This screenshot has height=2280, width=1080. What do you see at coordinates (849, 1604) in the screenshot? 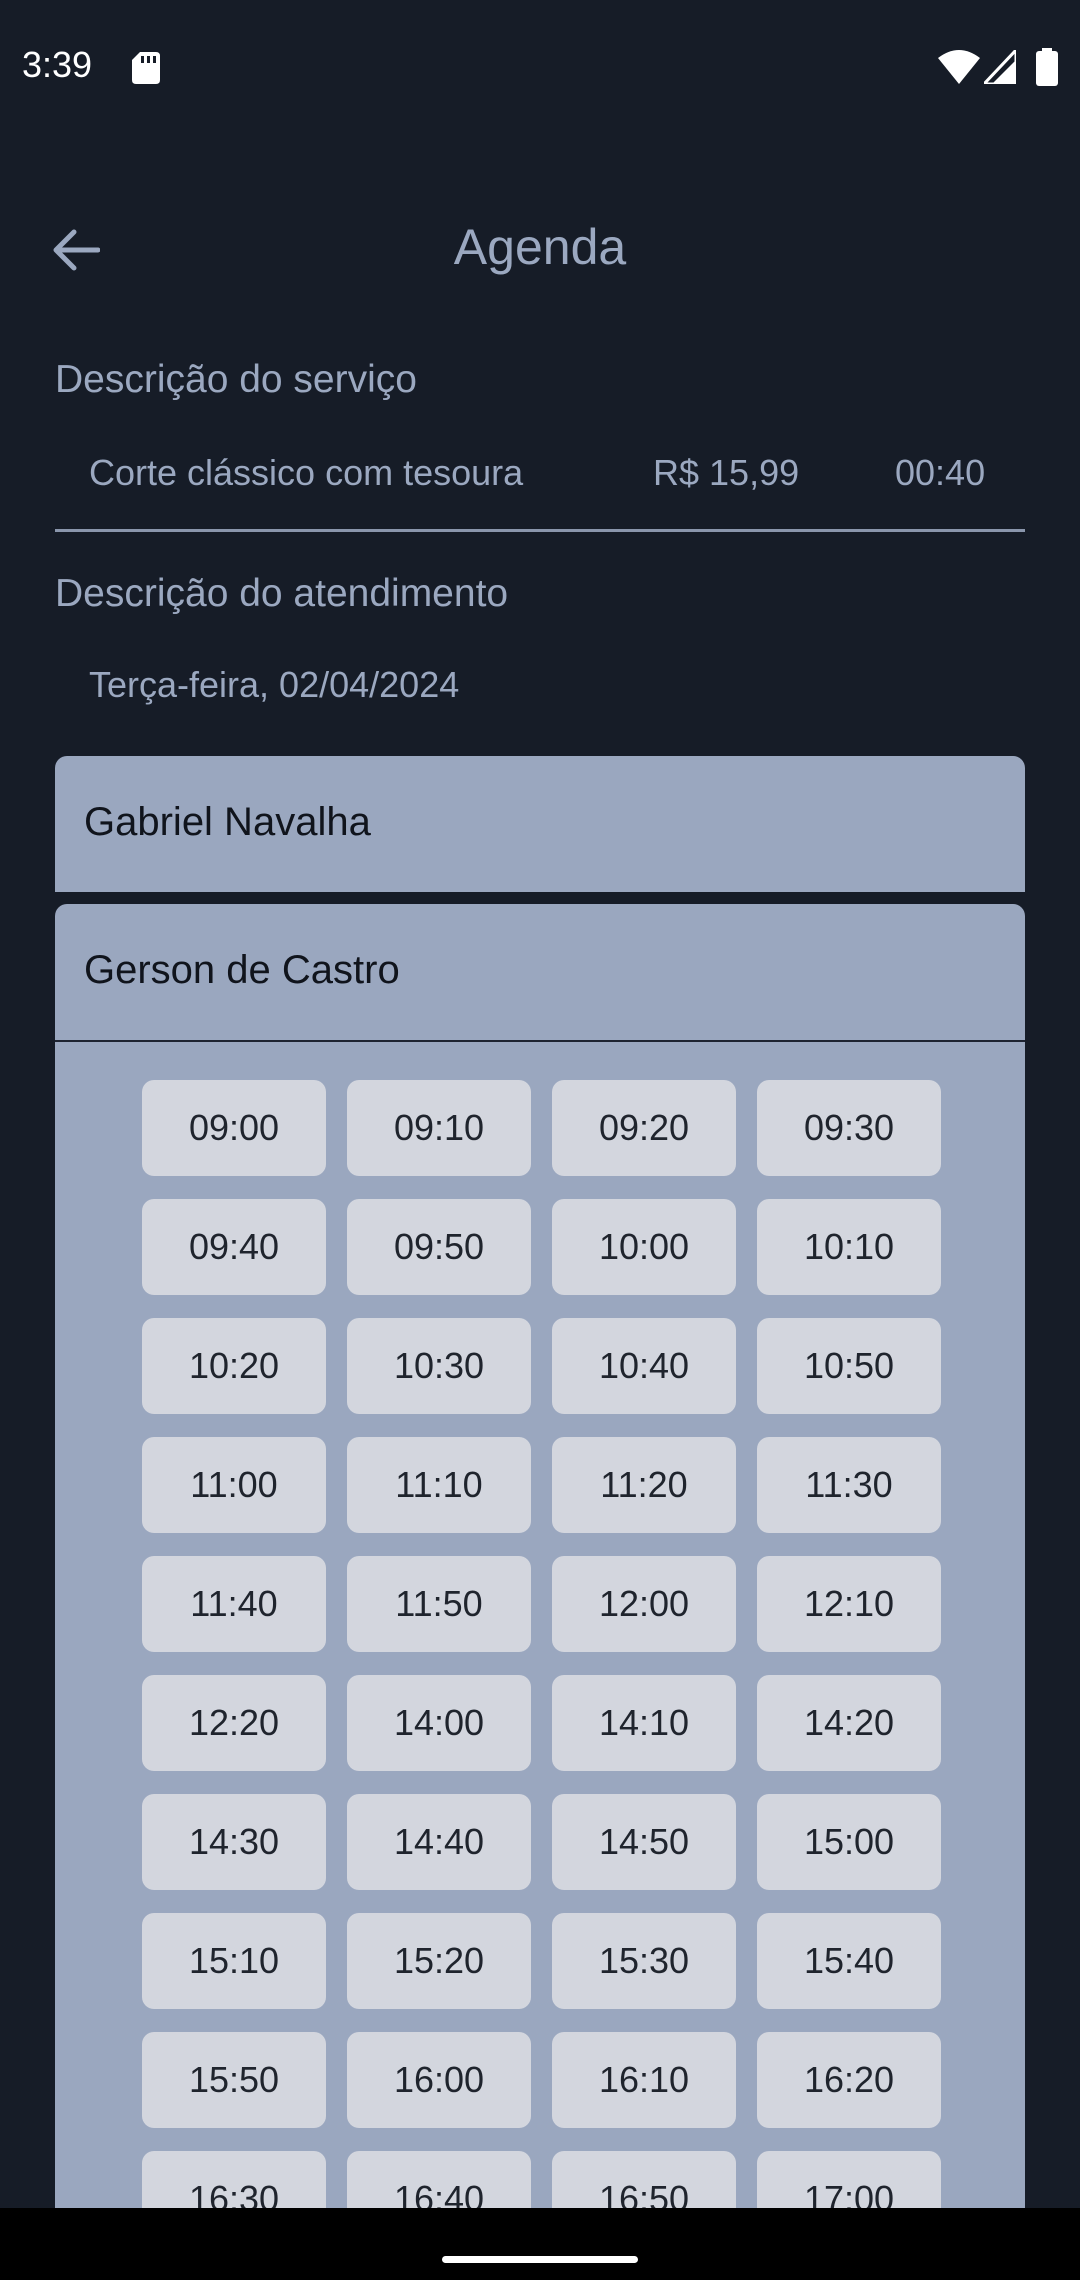
I see `time-slot-button: 12:10` at bounding box center [849, 1604].